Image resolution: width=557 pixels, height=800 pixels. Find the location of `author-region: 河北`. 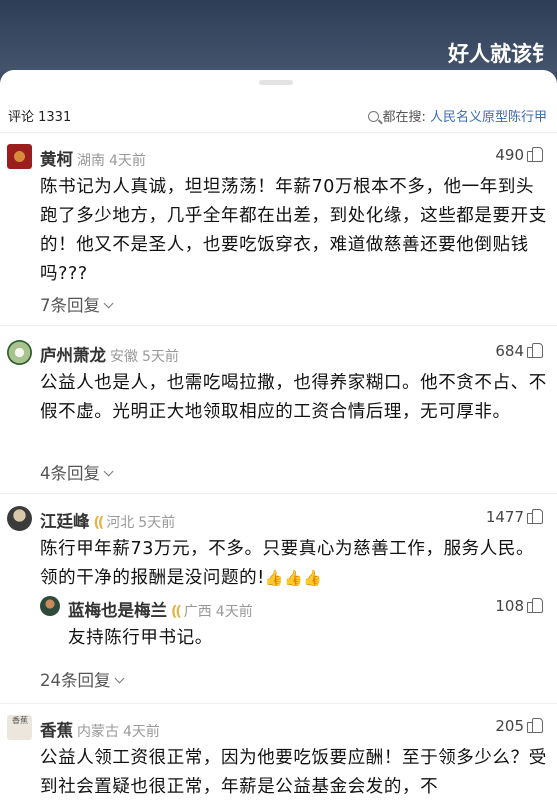

author-region: 河北 is located at coordinates (120, 523).